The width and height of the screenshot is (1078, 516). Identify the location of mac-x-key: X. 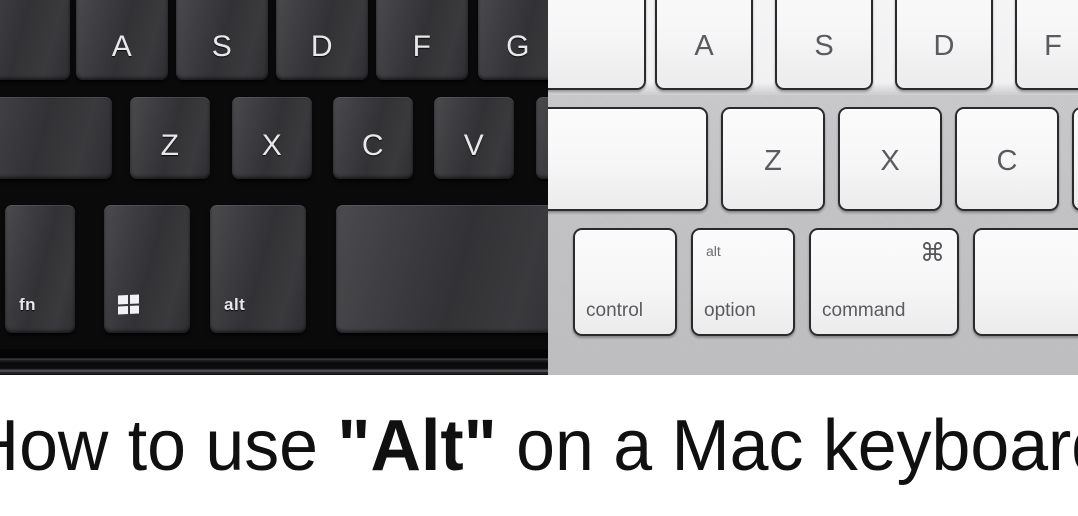
(890, 159).